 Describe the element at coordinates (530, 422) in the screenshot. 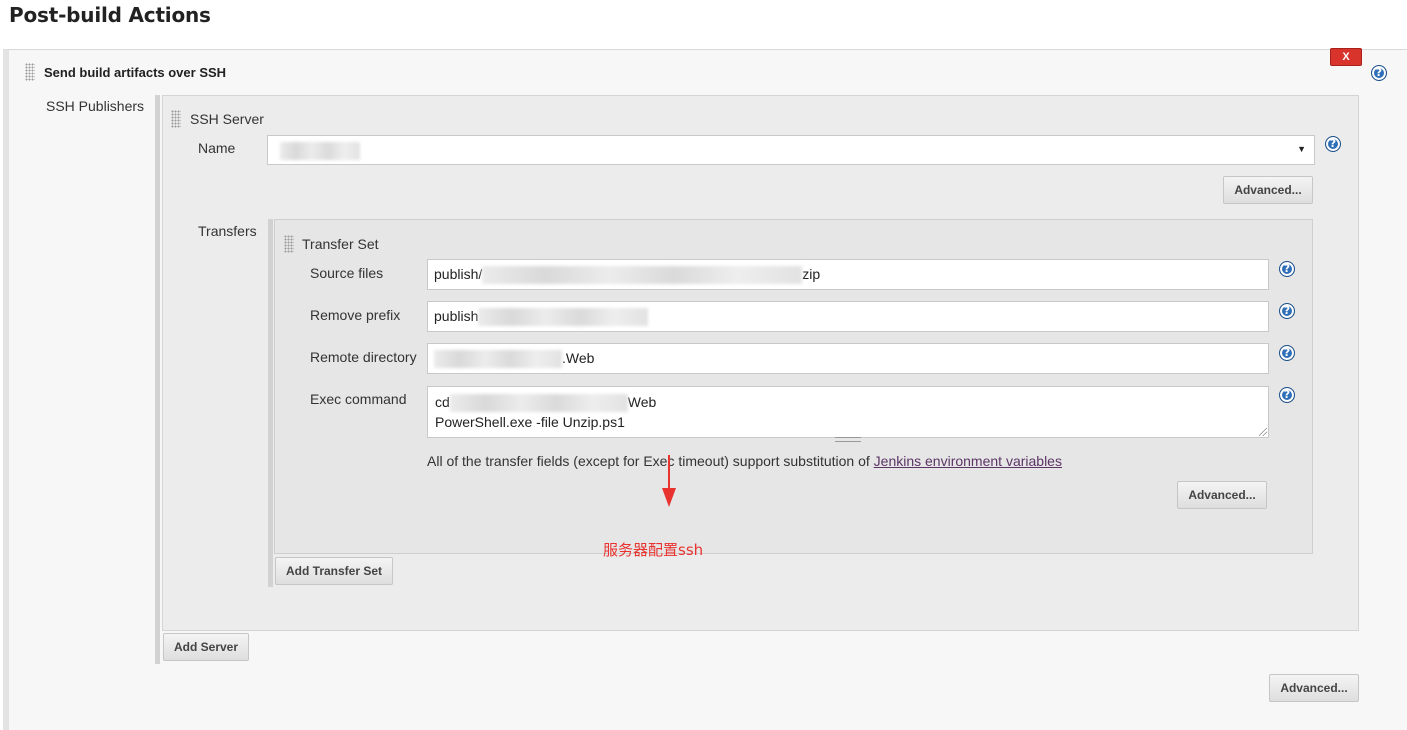

I see `exec-line2: PowerShell.exe -file Unzip.ps1` at that location.